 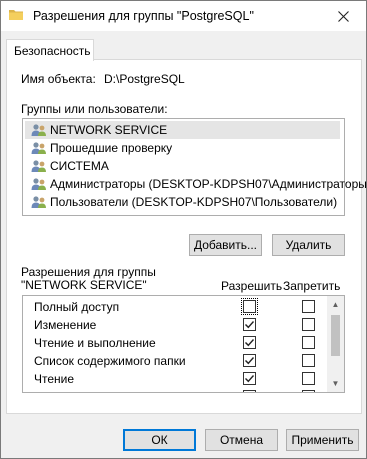 What do you see at coordinates (95, 343) in the screenshot?
I see `permission-label: Чтение и выполнение` at bounding box center [95, 343].